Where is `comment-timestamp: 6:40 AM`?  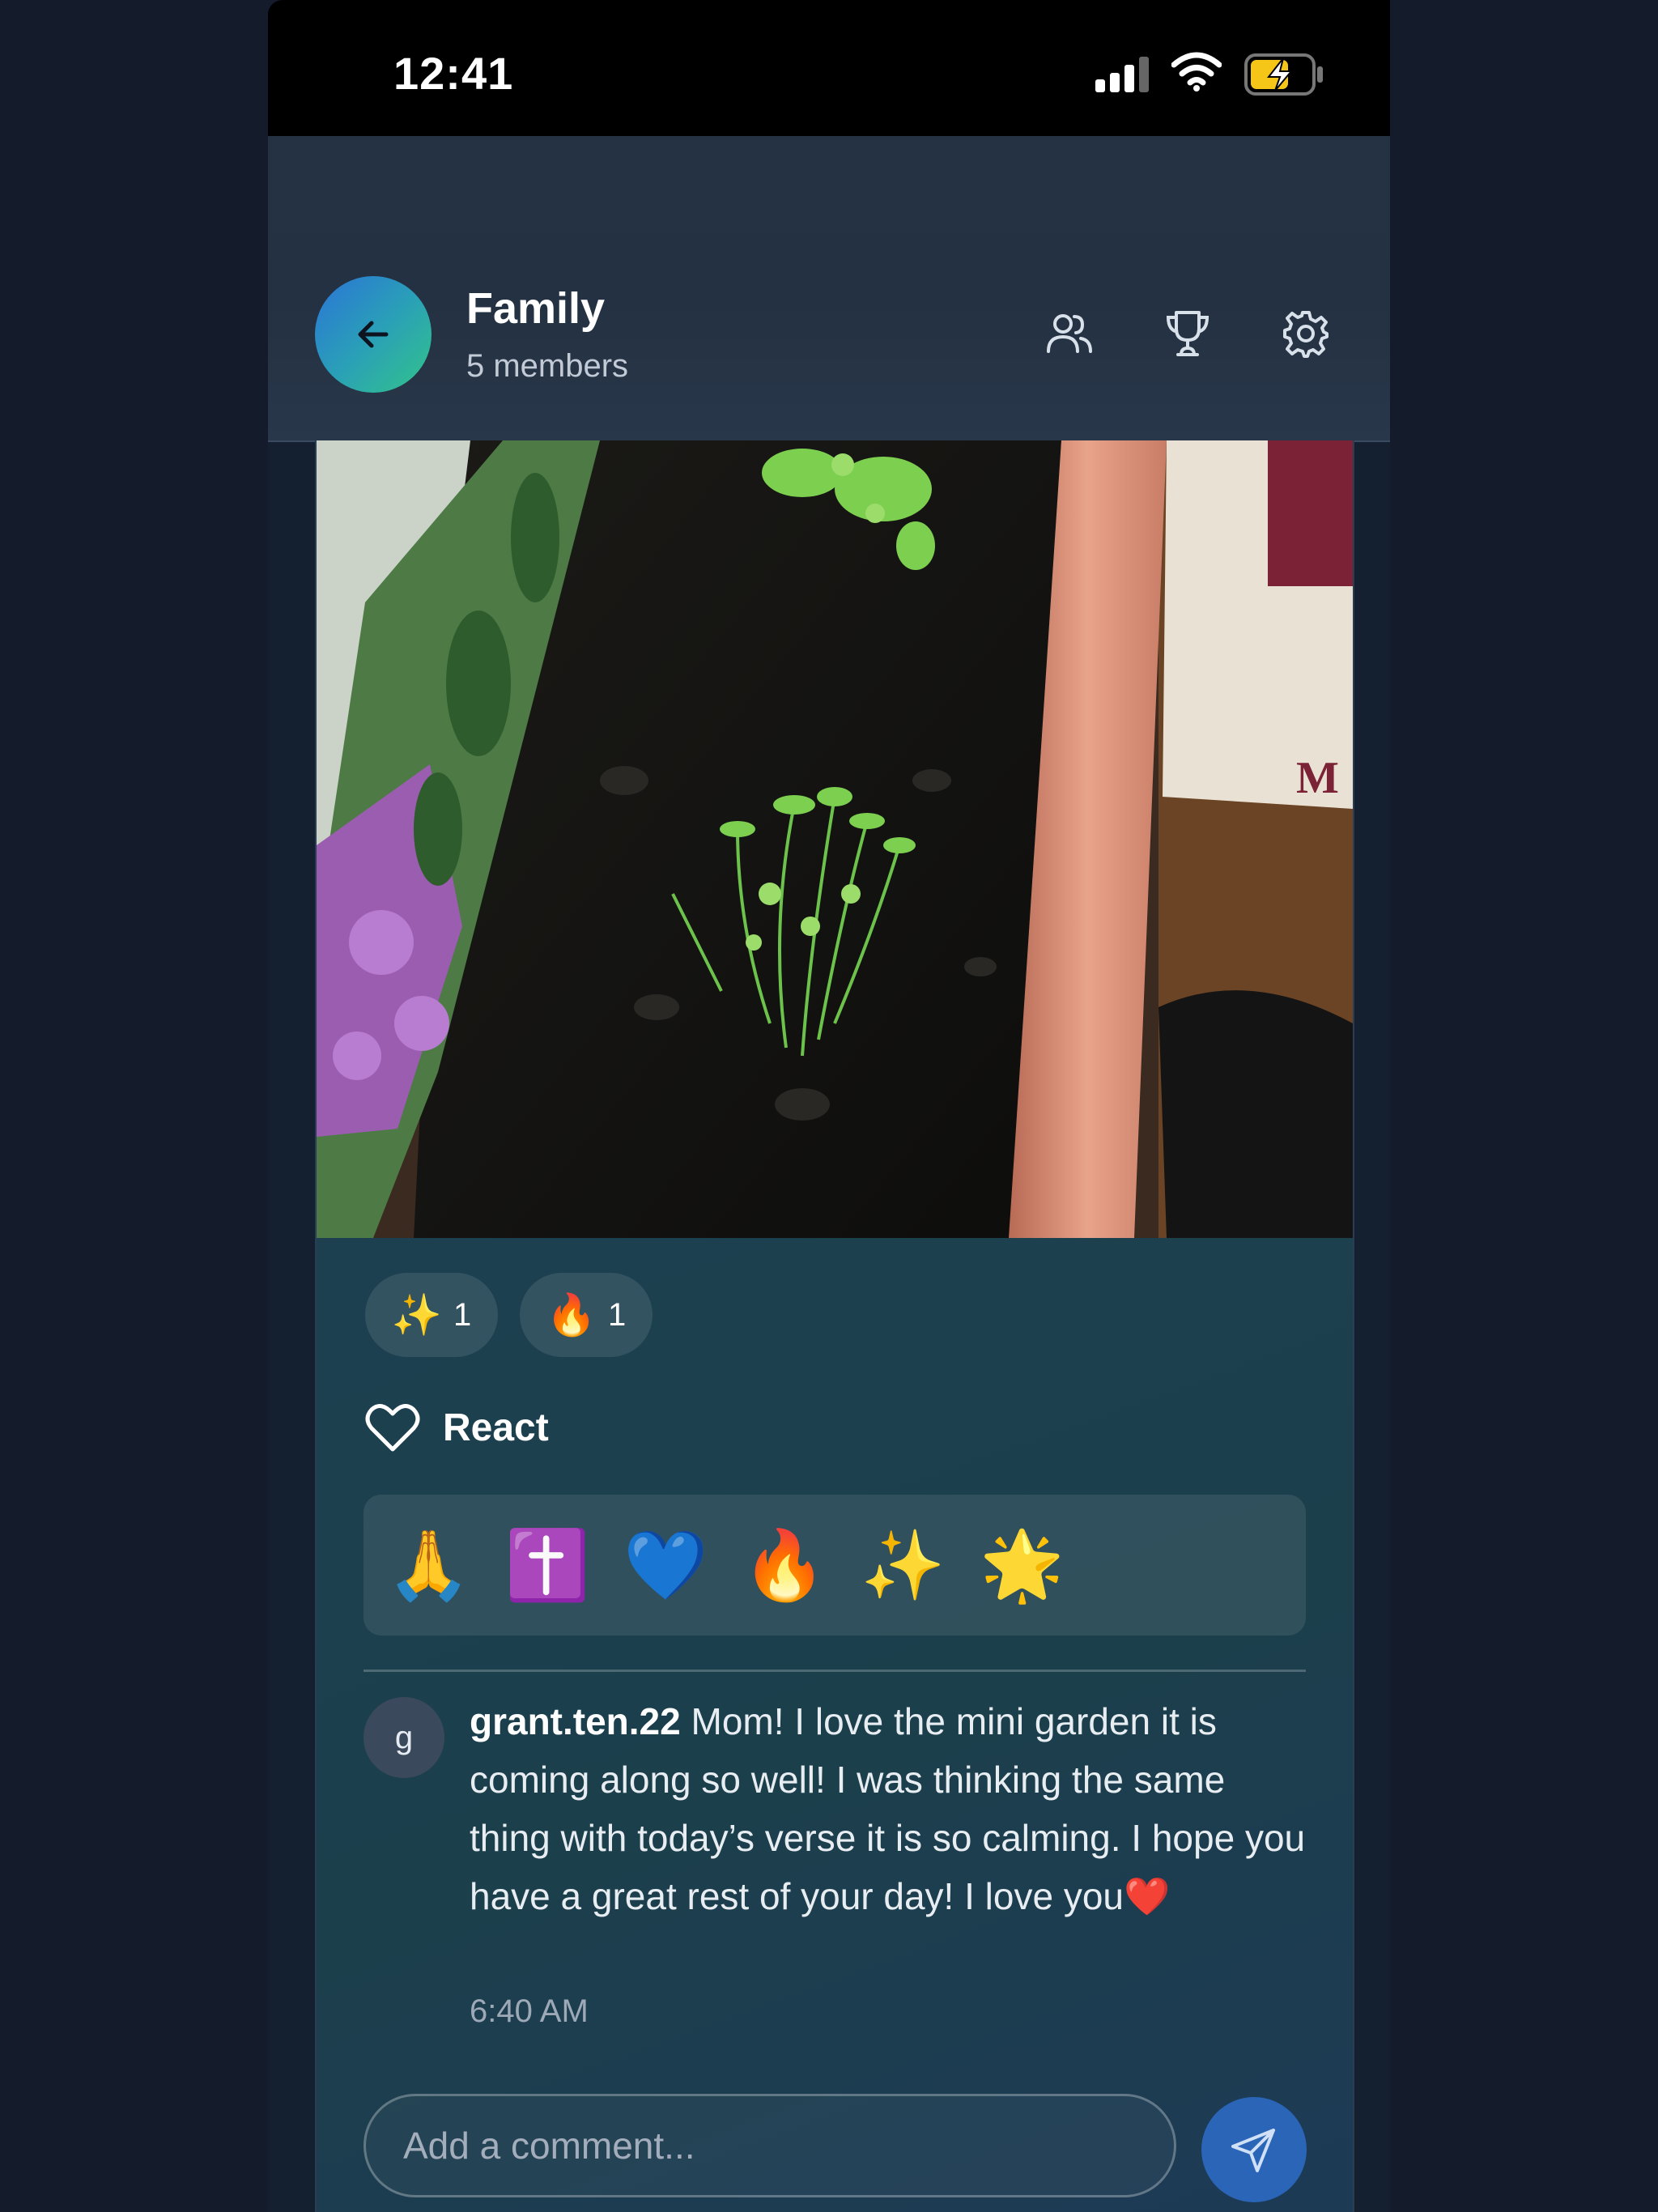
comment-timestamp: 6:40 AM is located at coordinates (529, 2011).